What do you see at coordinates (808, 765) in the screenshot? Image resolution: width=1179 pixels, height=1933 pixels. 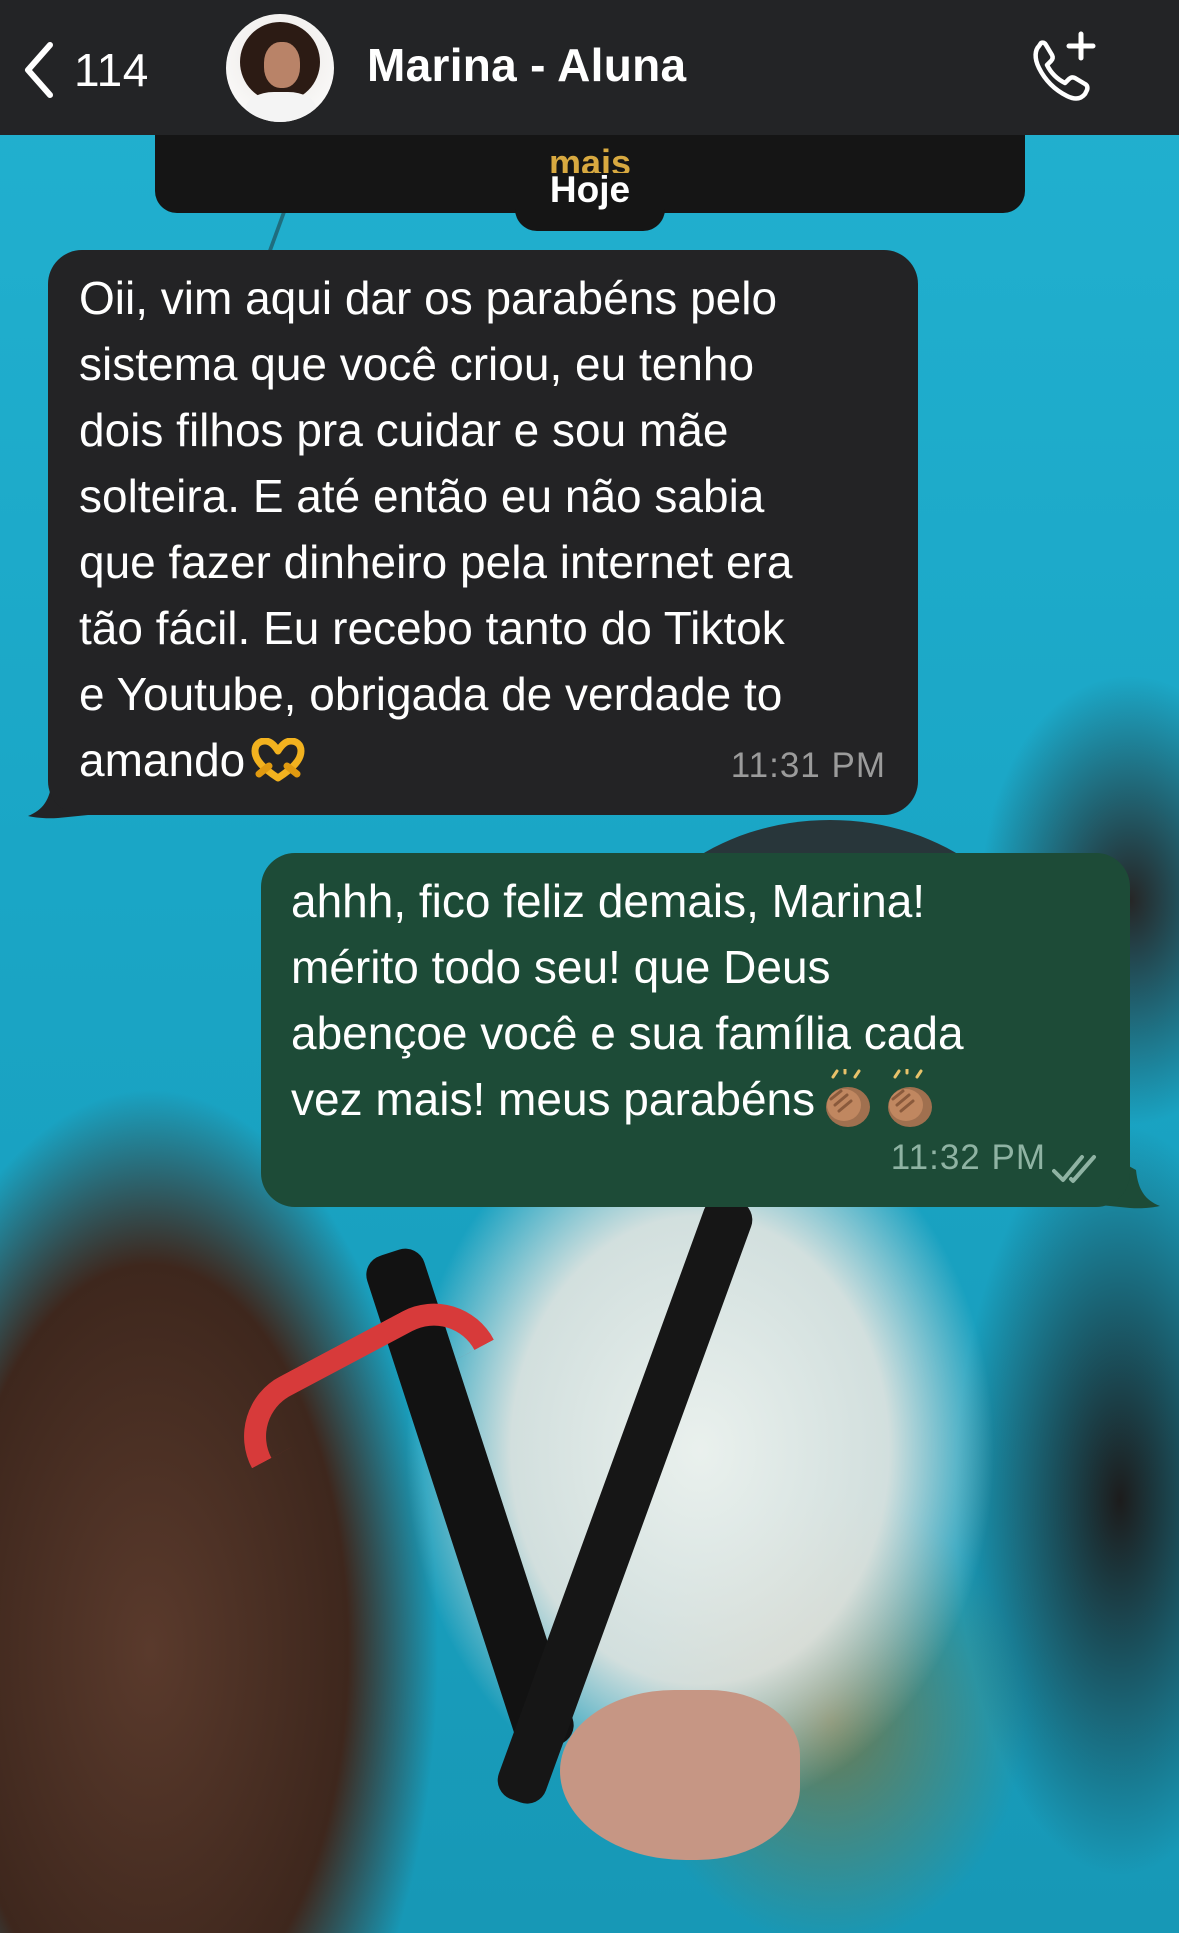 I see `message-time: 11:31 PM` at bounding box center [808, 765].